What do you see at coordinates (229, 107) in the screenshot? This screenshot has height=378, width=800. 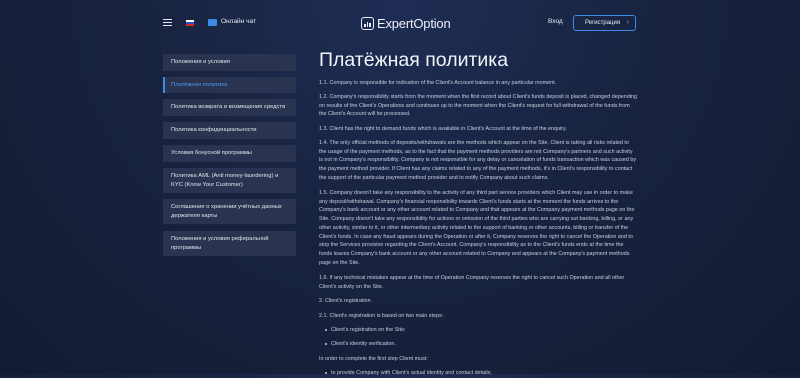 I see `sidebar-item-refund-policy: Политика возврата и возмещения средств` at bounding box center [229, 107].